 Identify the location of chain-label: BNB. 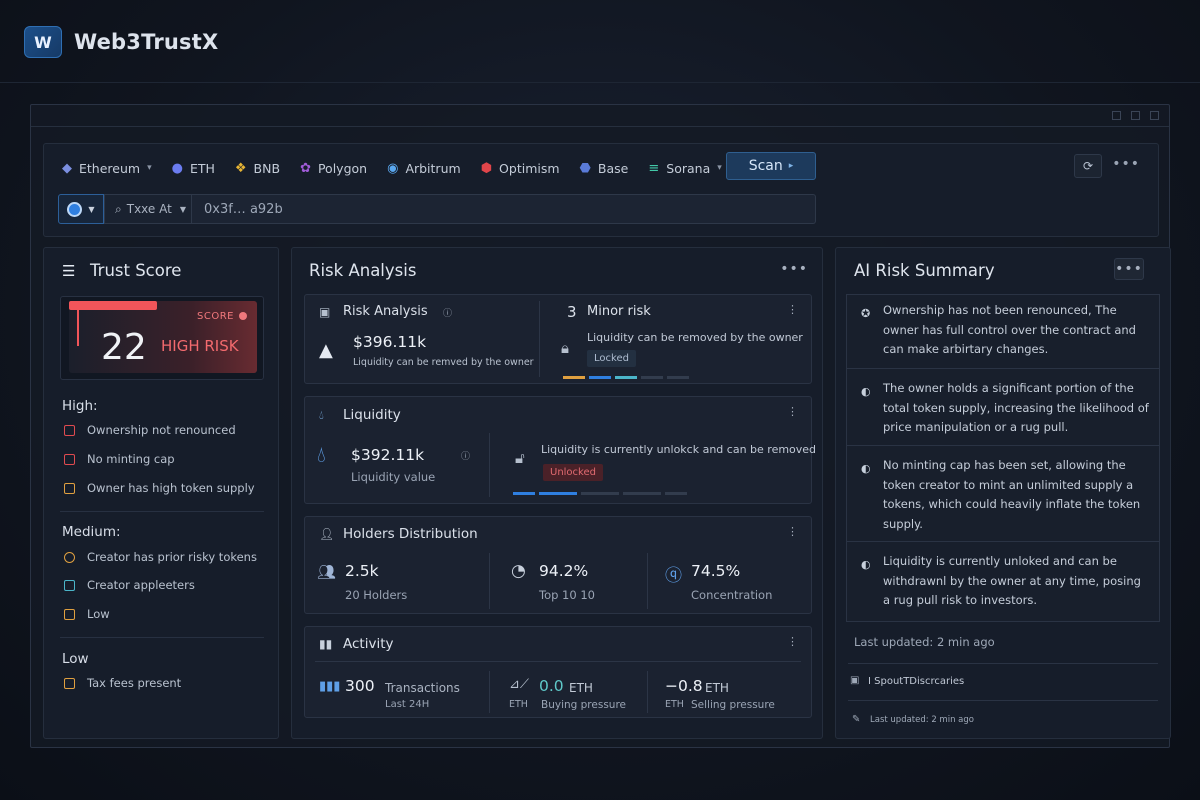
(267, 168).